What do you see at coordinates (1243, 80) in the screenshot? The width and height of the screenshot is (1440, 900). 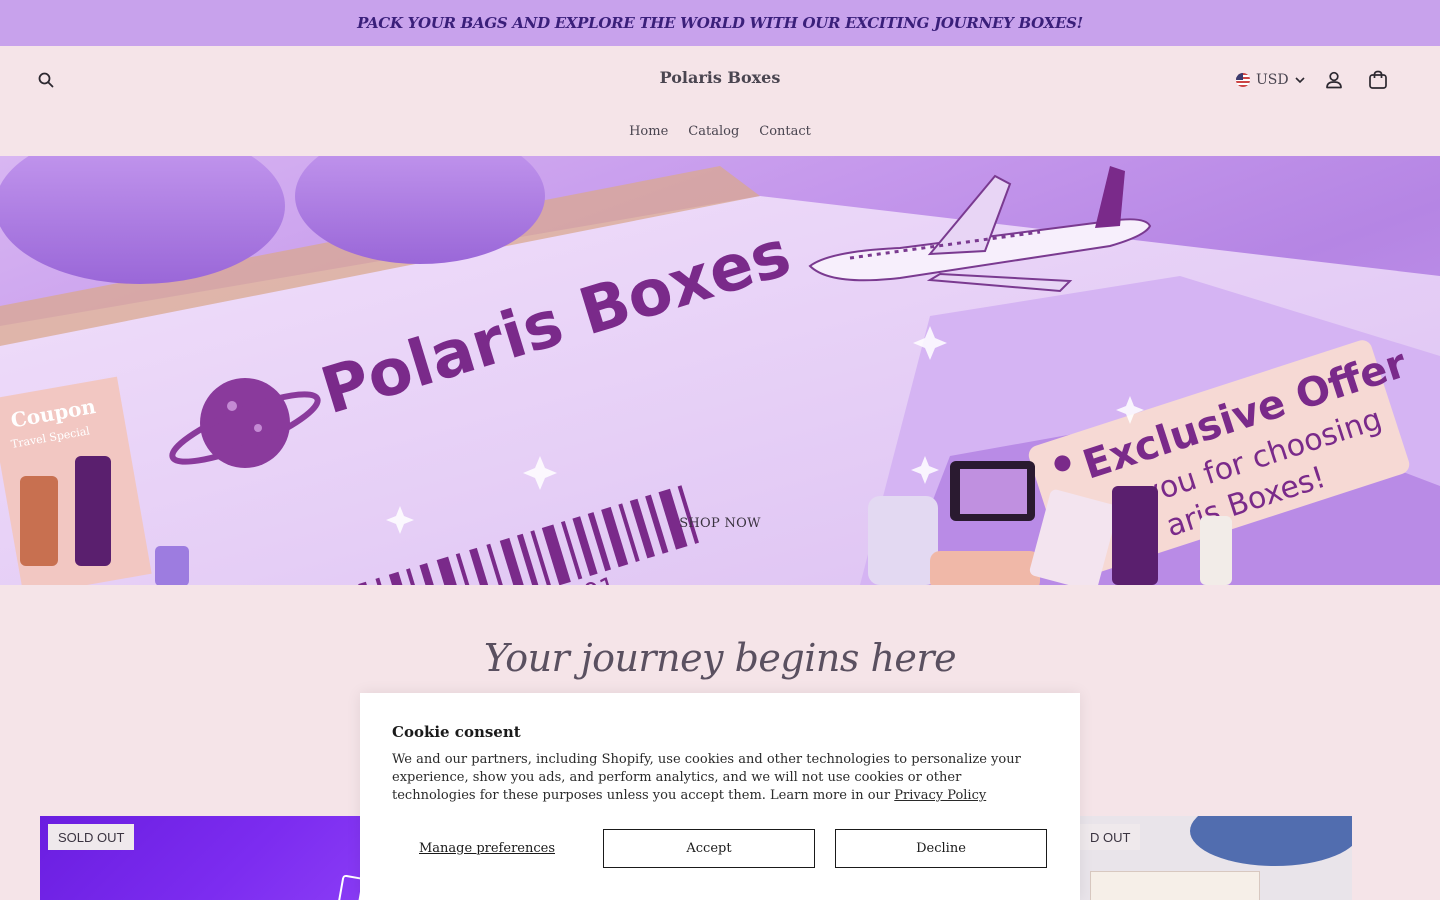 I see `us-flag-icon` at bounding box center [1243, 80].